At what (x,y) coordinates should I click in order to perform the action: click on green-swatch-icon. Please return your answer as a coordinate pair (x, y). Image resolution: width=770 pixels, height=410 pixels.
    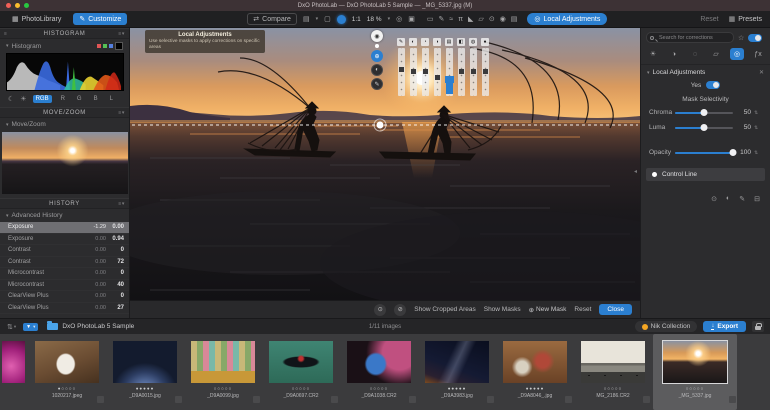
    Looking at the image, I should click on (105, 46).